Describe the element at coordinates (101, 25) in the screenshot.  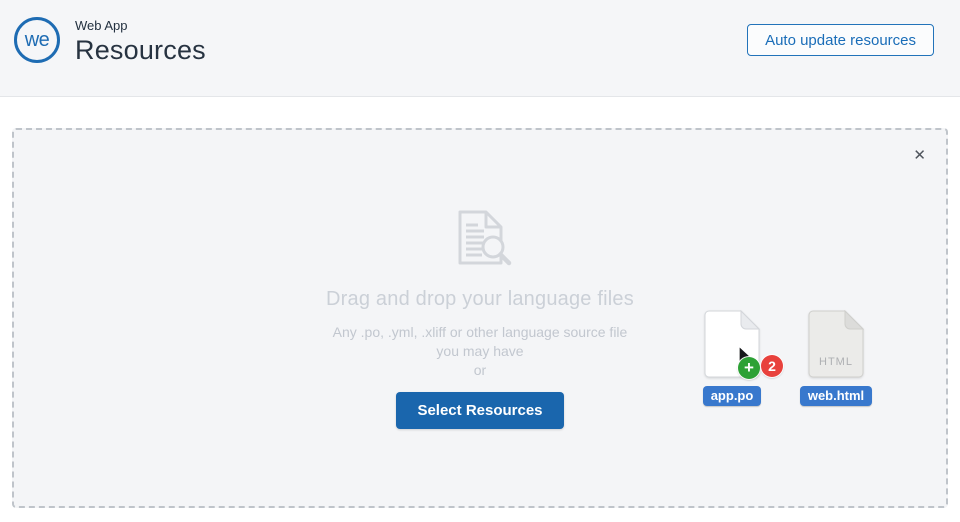
I see `app-subtitle: Web App` at that location.